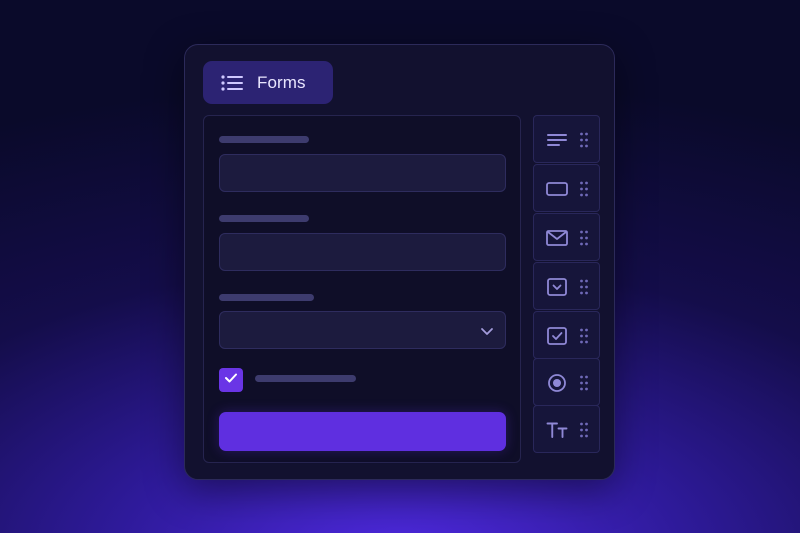 Image resolution: width=800 pixels, height=533 pixels. I want to click on input-box-icon, so click(557, 189).